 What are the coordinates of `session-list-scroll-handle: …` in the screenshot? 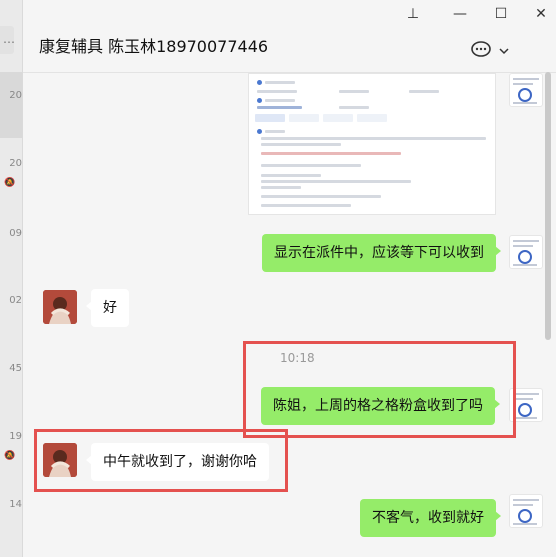 It's located at (7, 40).